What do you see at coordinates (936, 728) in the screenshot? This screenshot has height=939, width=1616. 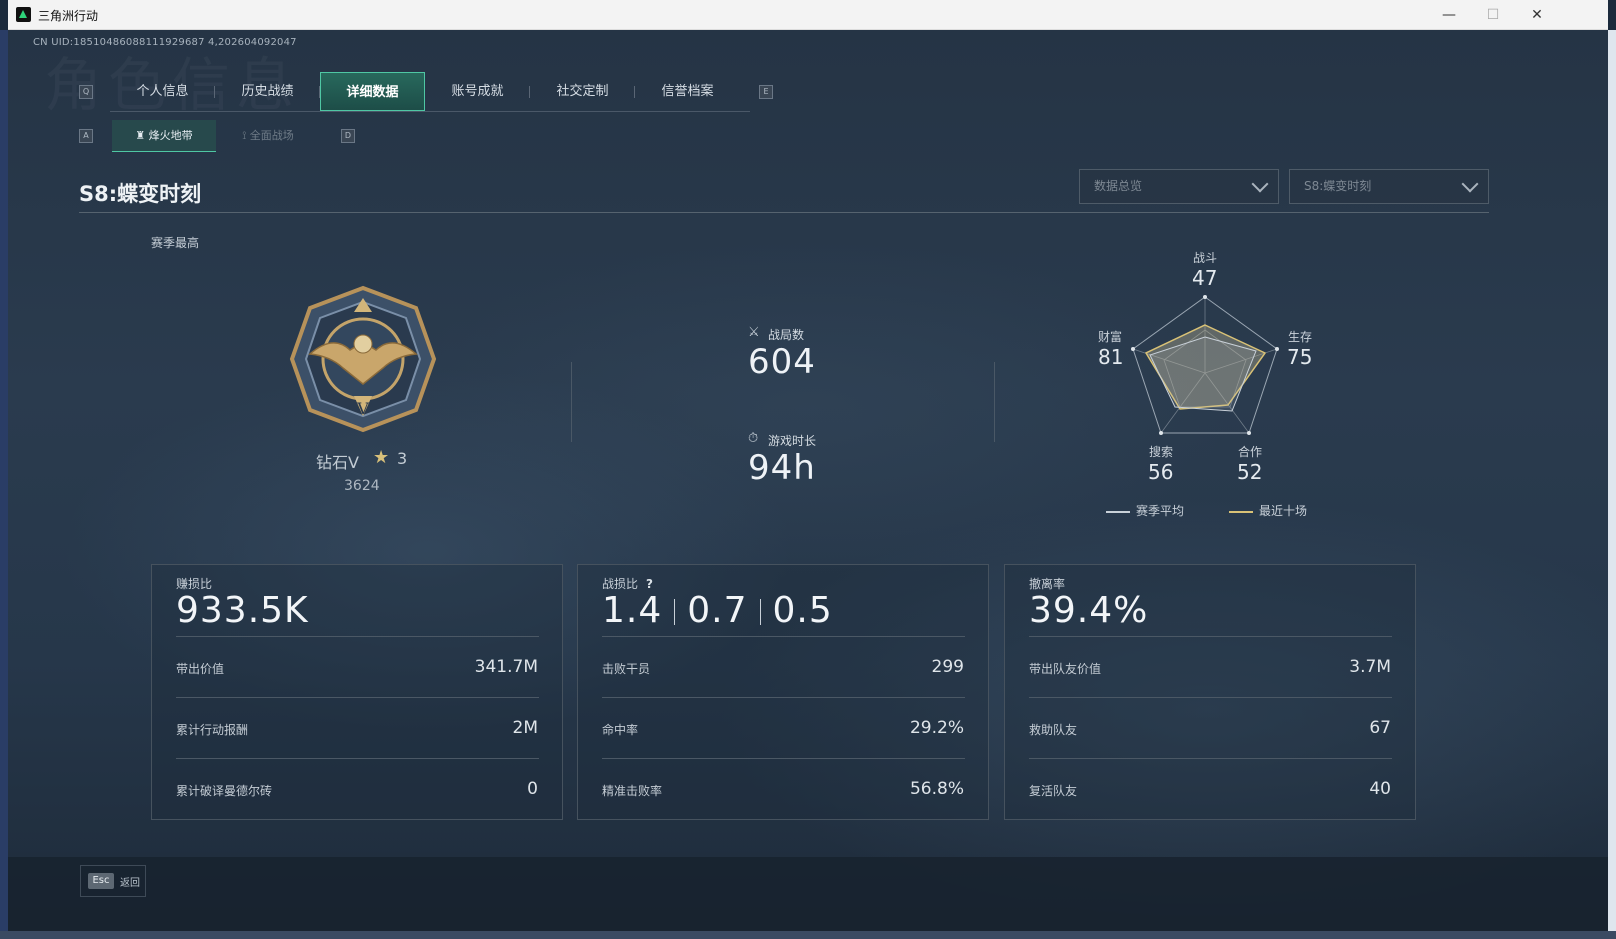 I see `row-value: 29.2%` at bounding box center [936, 728].